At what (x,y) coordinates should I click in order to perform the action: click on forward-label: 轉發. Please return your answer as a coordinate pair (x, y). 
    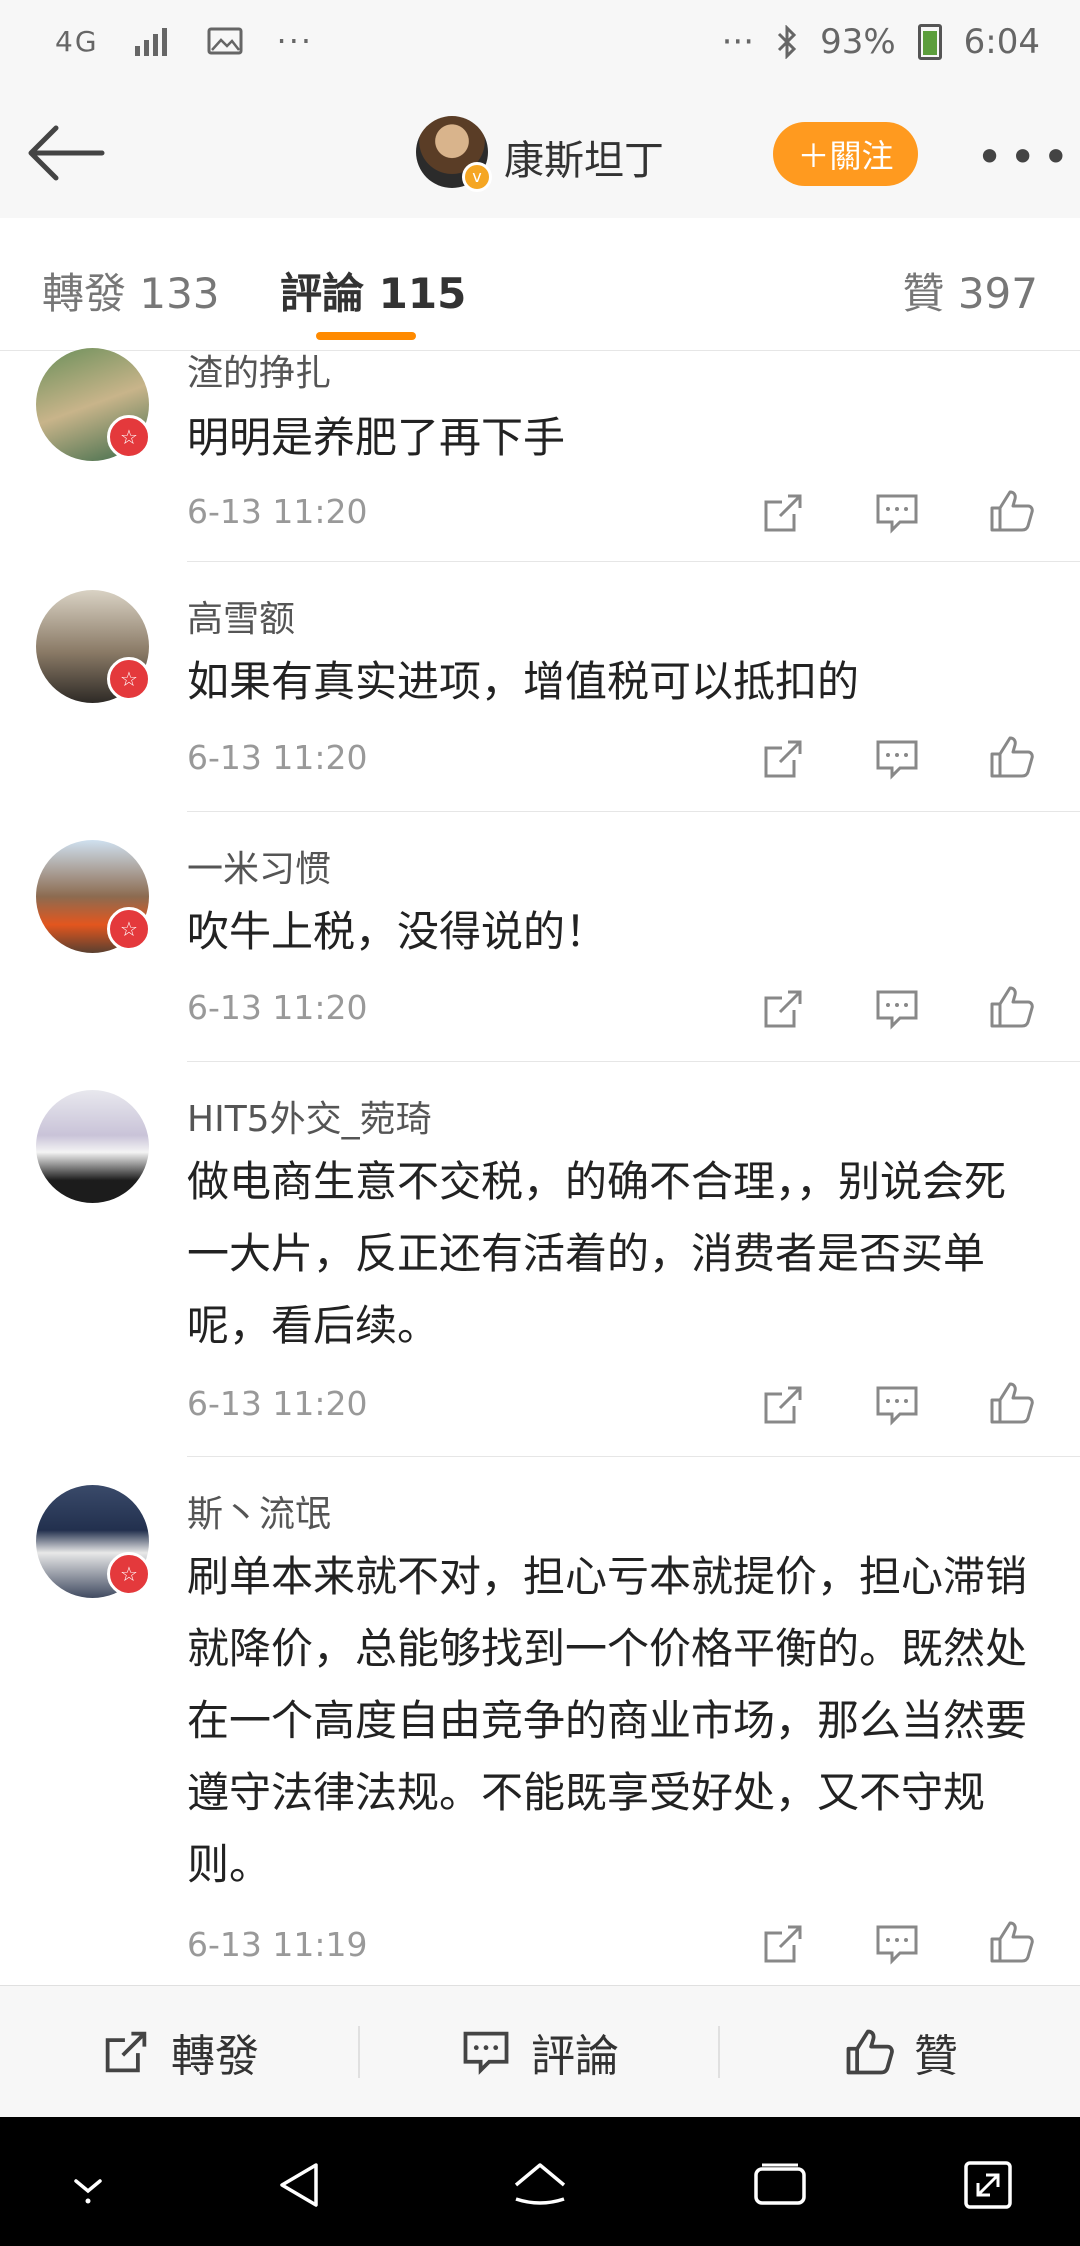
    Looking at the image, I should click on (215, 2056).